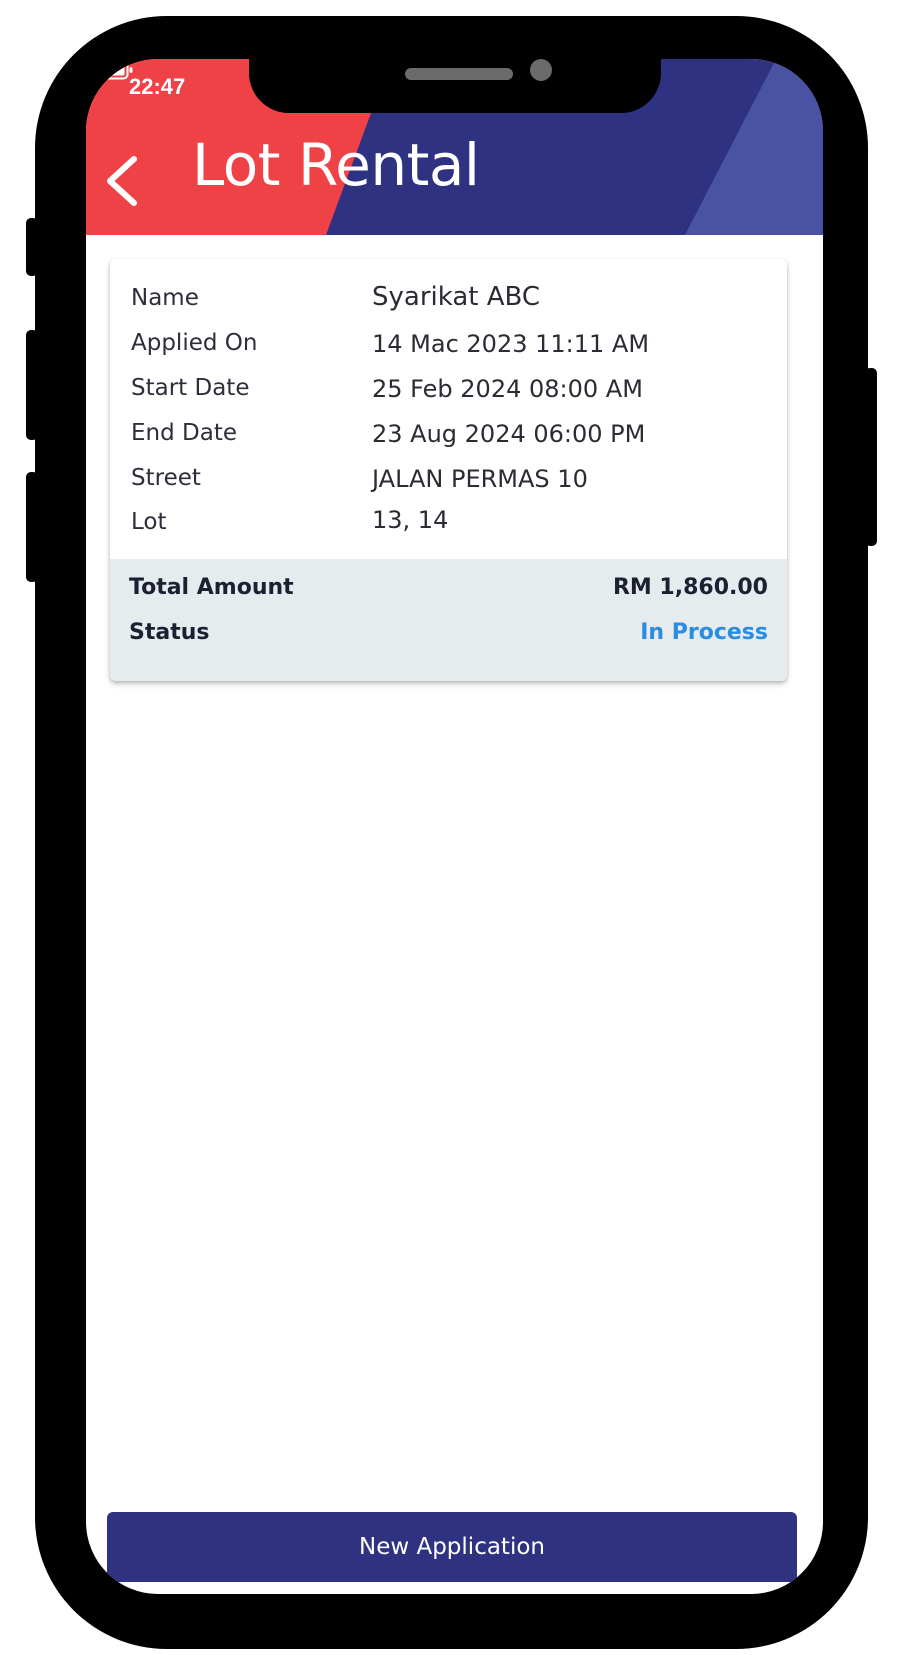  Describe the element at coordinates (452, 1547) in the screenshot. I see `new-application-button: New Application` at that location.